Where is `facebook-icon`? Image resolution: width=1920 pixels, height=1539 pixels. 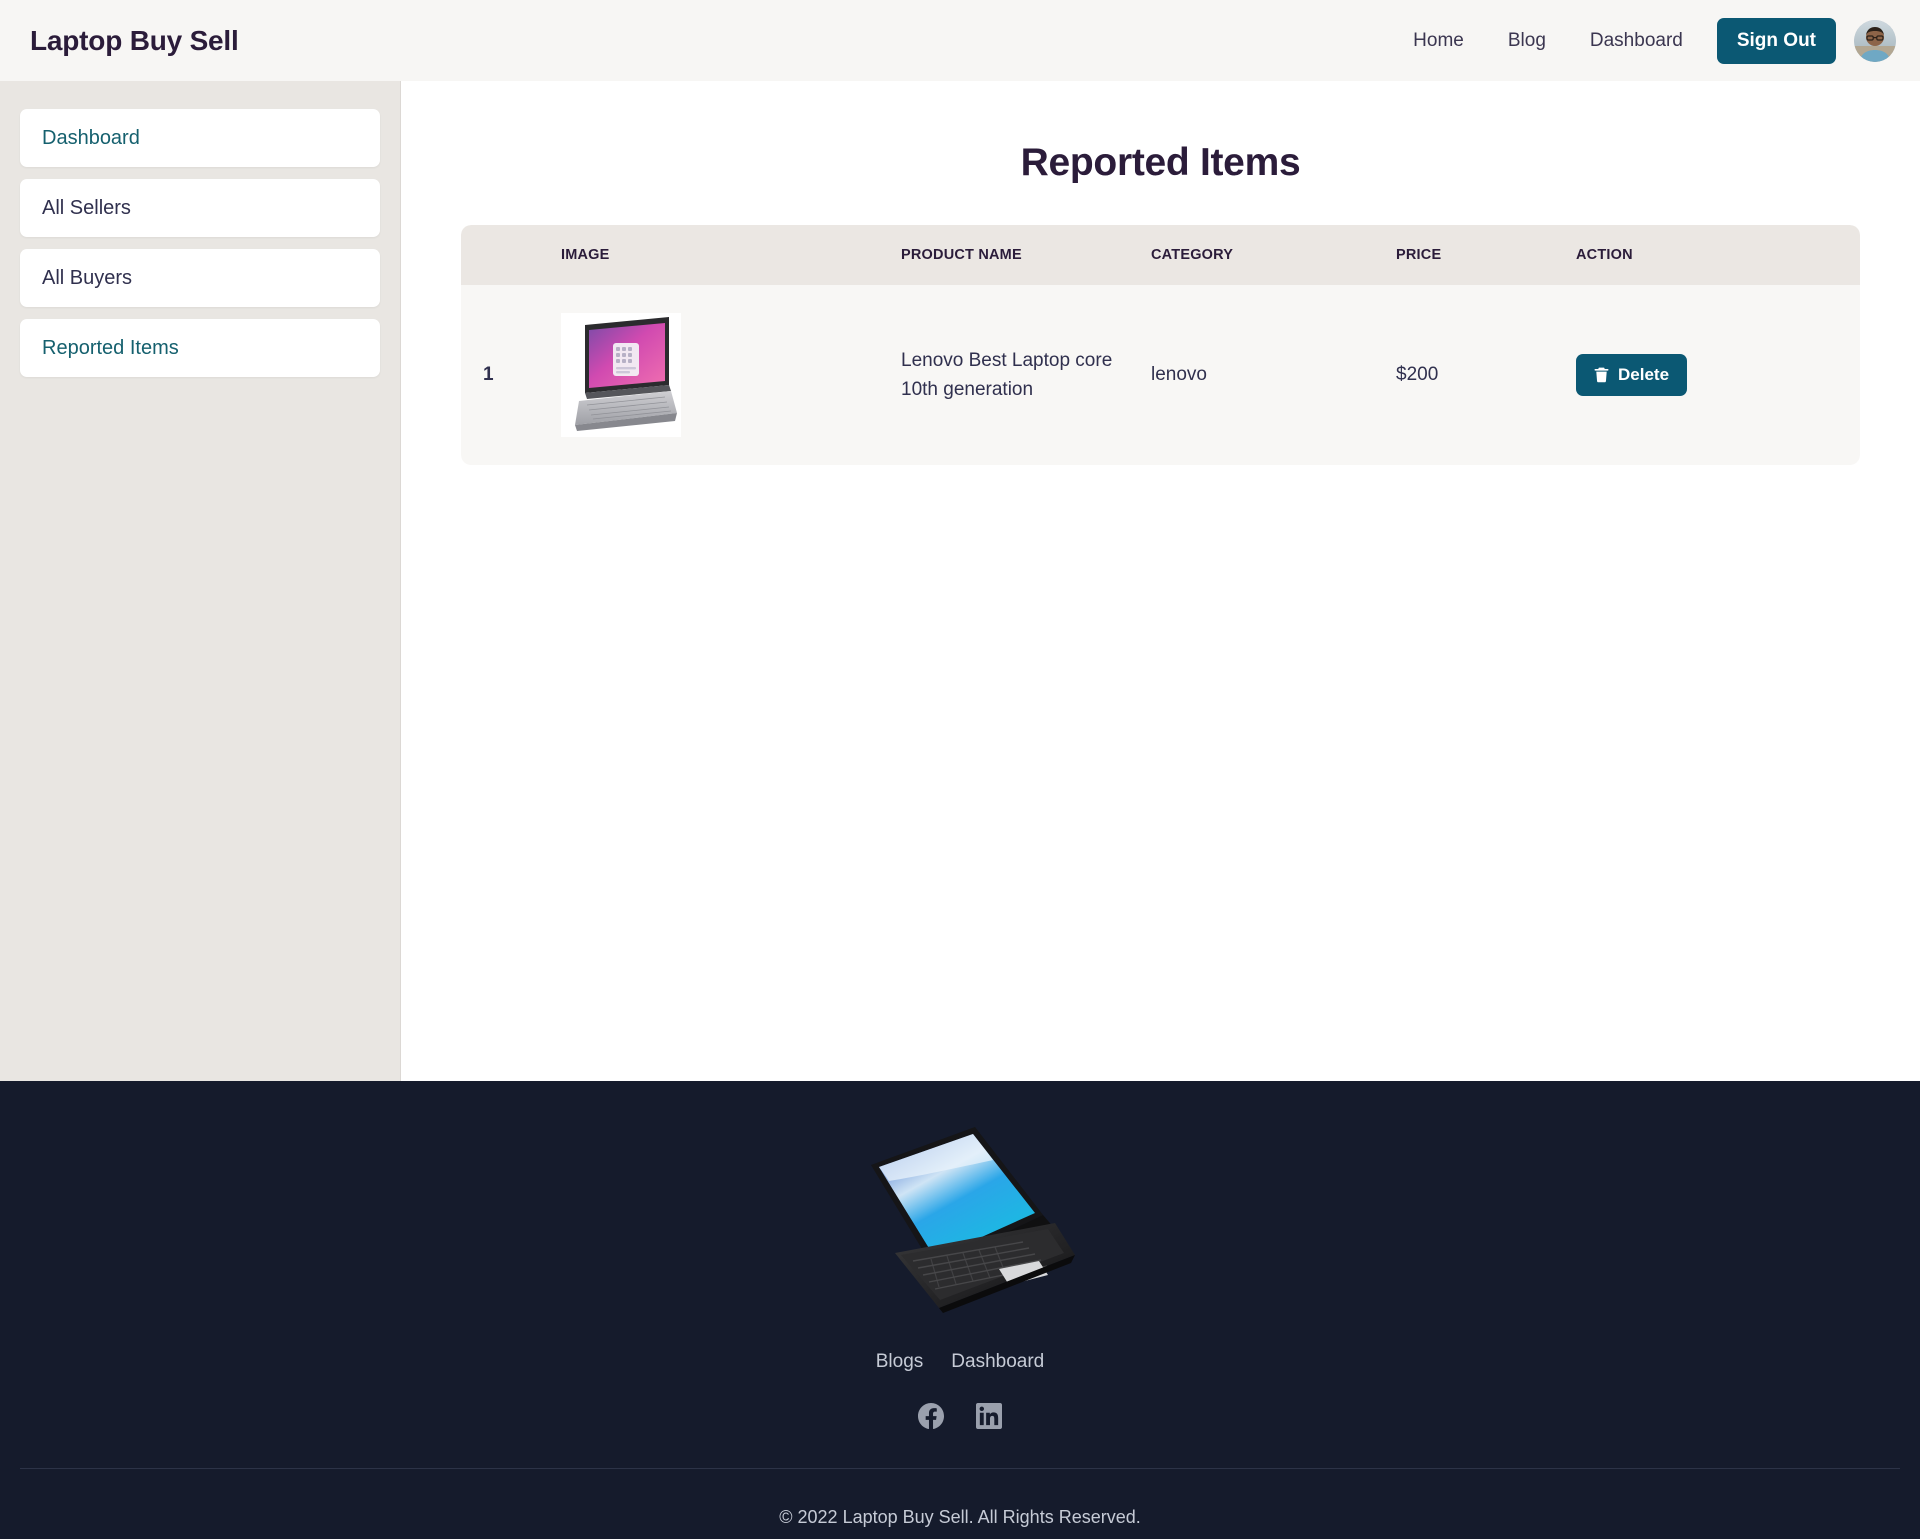 facebook-icon is located at coordinates (931, 1418).